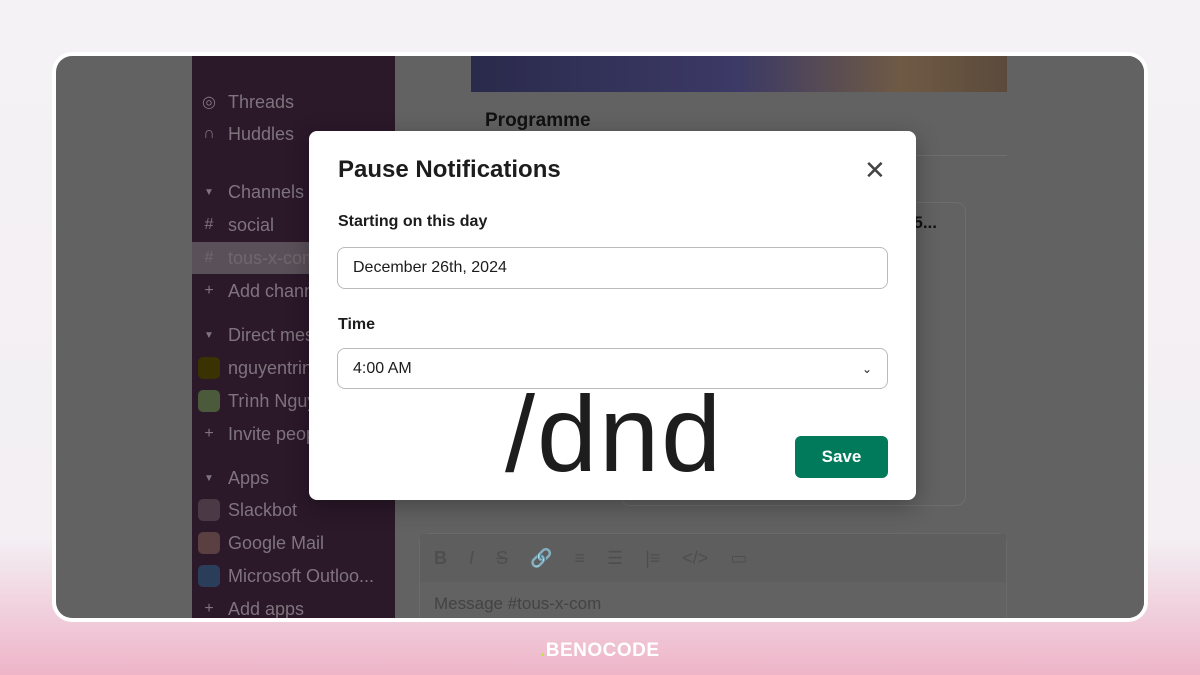 Image resolution: width=1200 pixels, height=675 pixels. I want to click on message-input: Message #tous-x-com, so click(713, 600).